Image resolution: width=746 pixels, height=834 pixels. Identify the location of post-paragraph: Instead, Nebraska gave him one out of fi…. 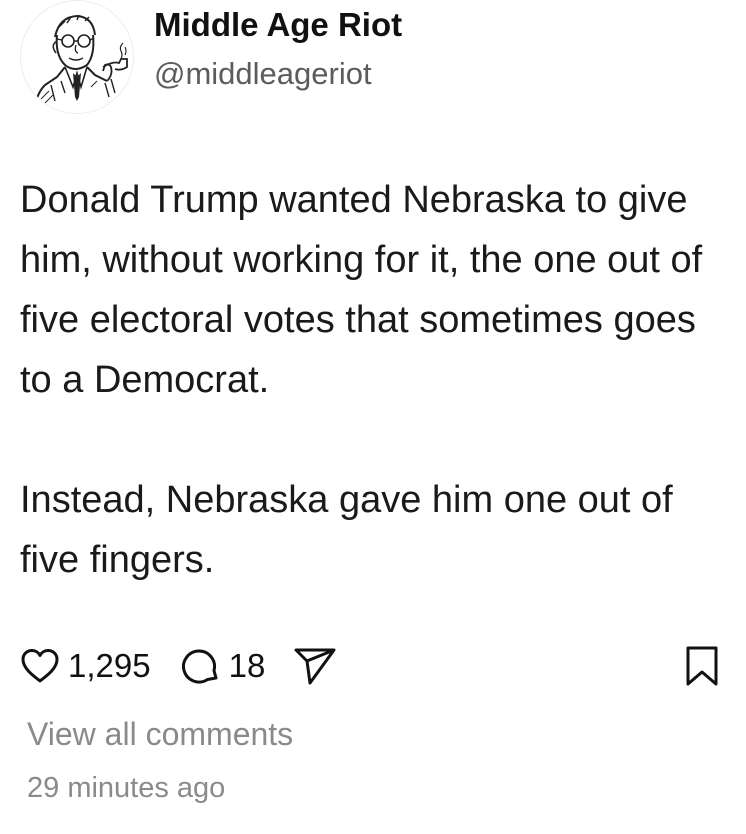
(346, 530).